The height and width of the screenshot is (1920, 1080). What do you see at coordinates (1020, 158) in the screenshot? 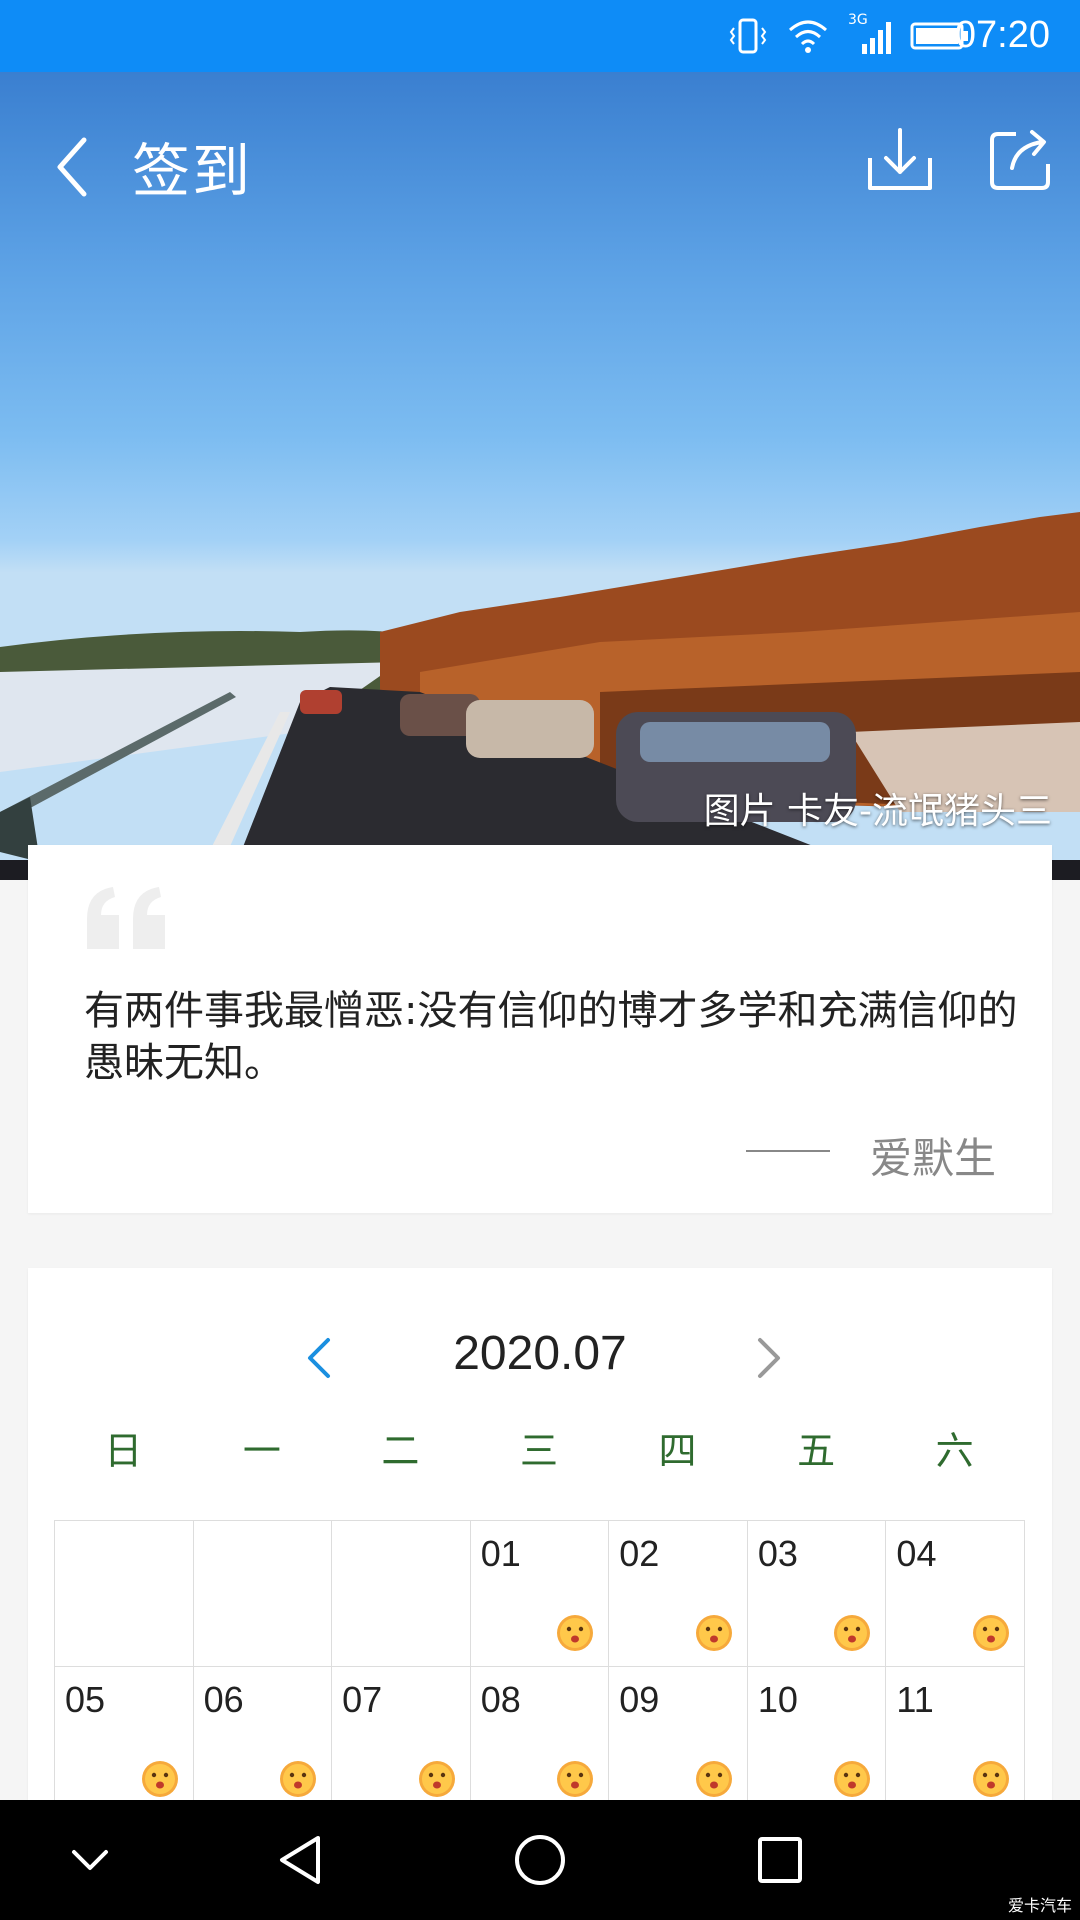
I see `share-icon` at bounding box center [1020, 158].